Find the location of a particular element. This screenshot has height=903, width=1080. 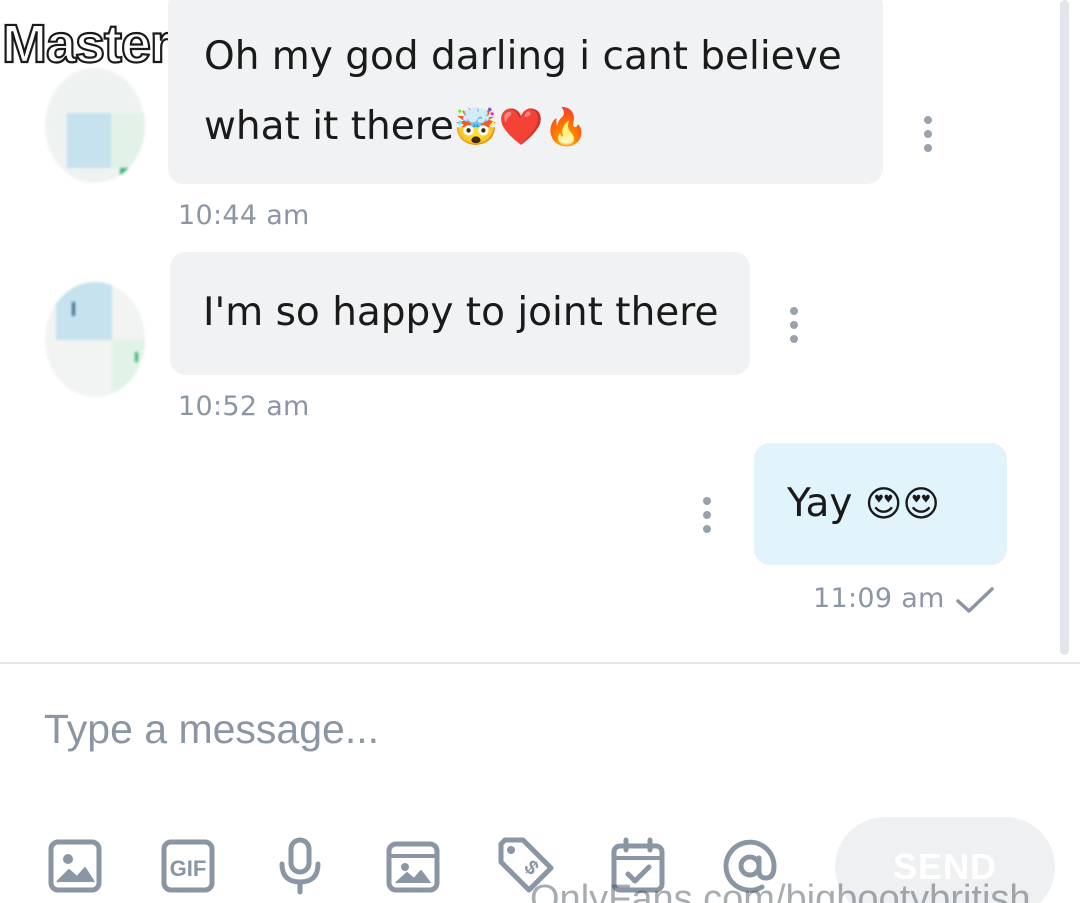

vault-media-icon is located at coordinates (413, 866).